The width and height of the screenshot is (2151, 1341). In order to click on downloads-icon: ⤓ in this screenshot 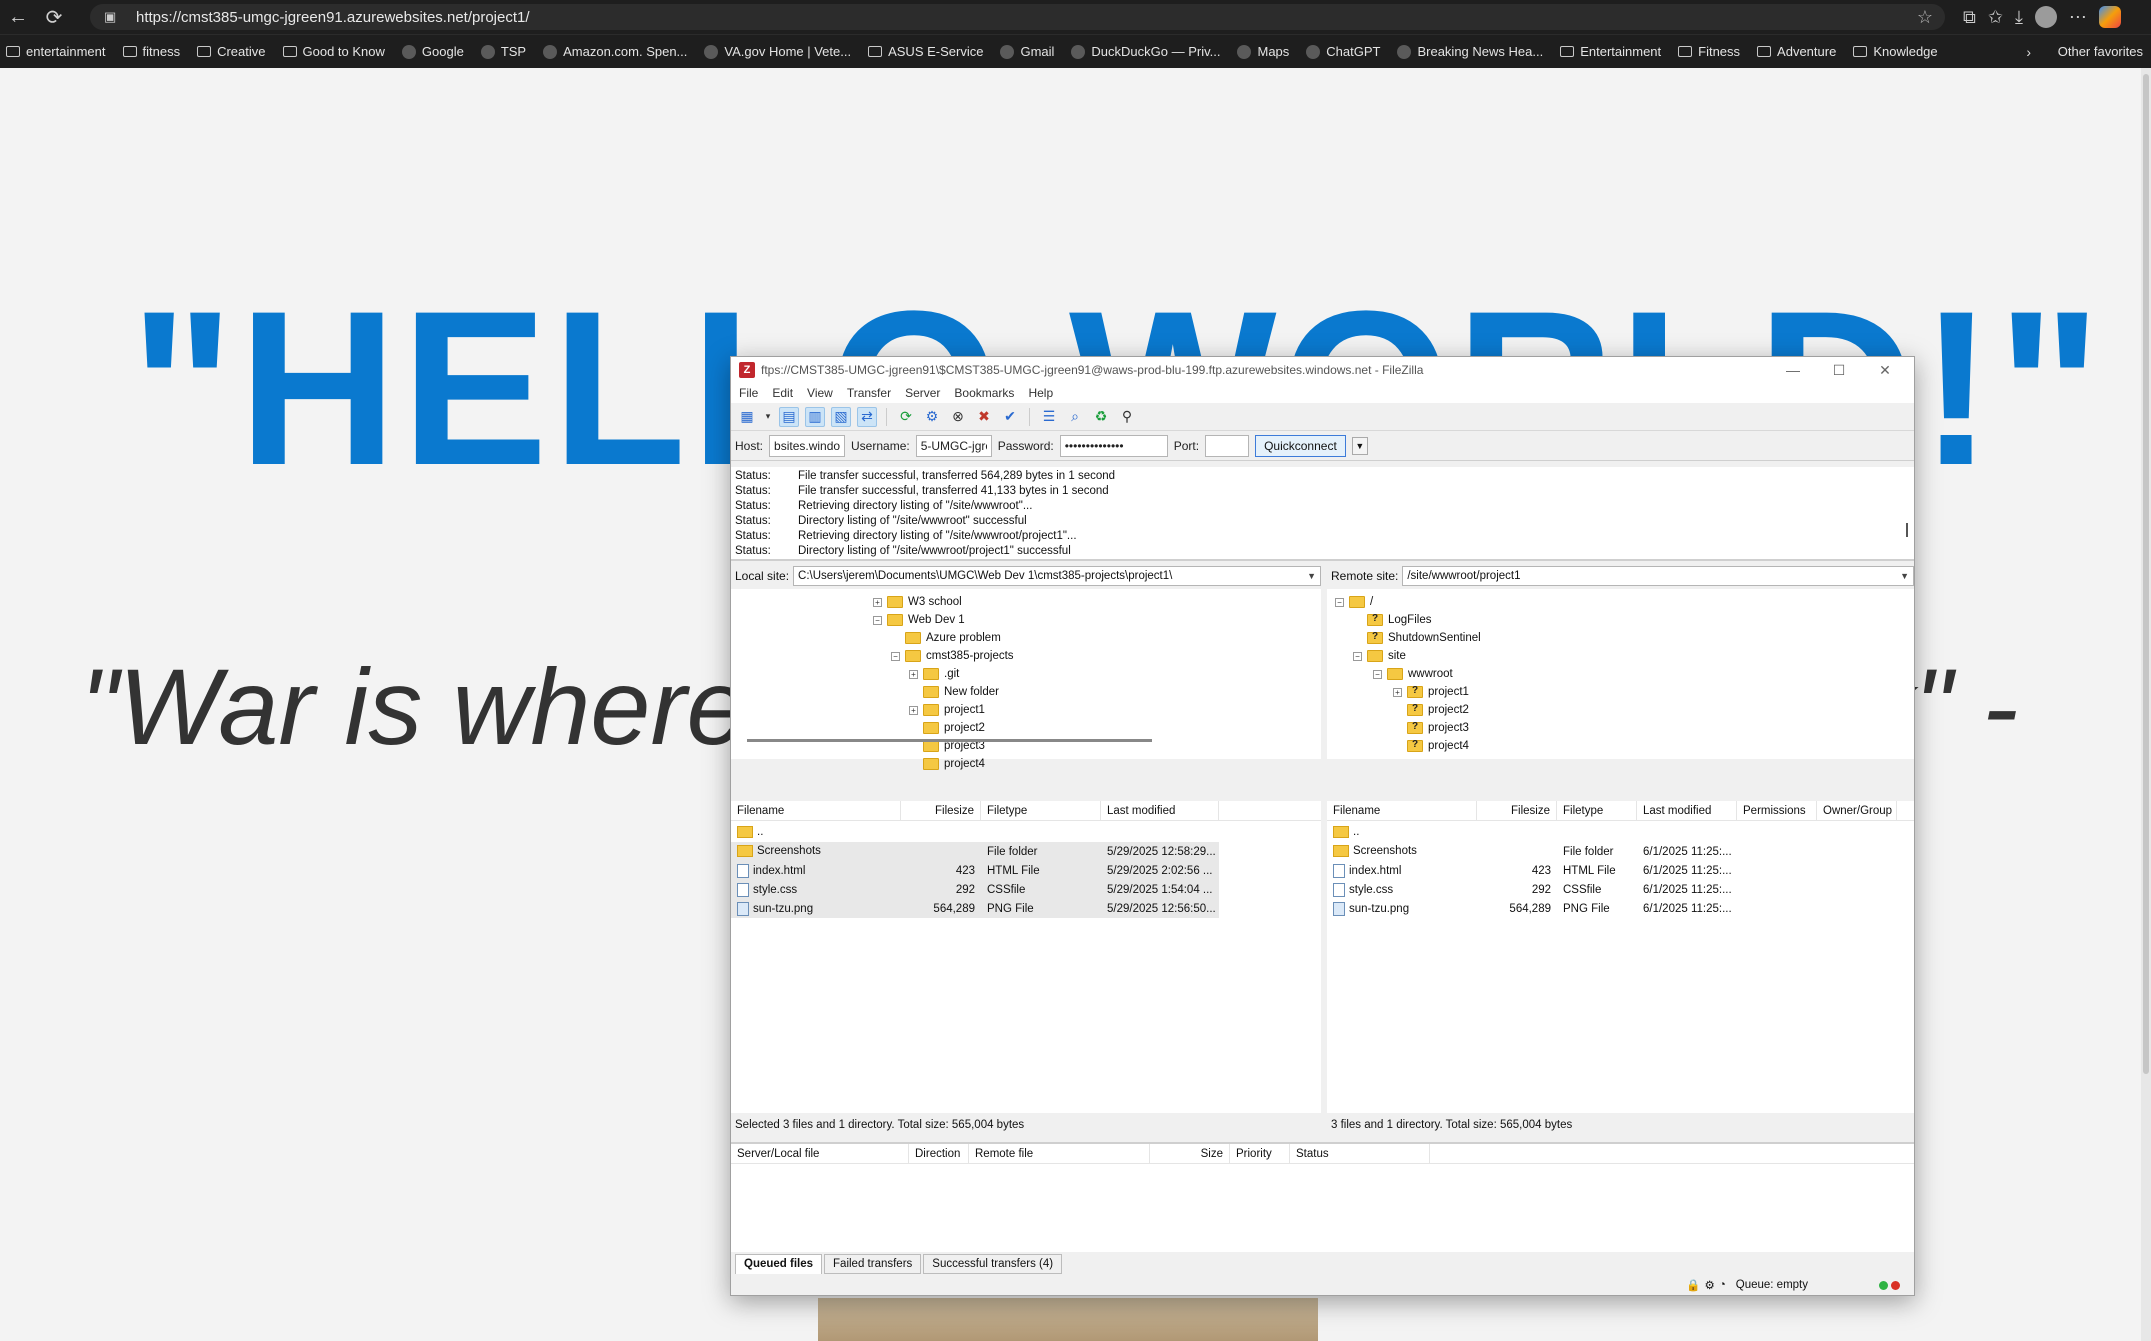, I will do `click(2019, 17)`.